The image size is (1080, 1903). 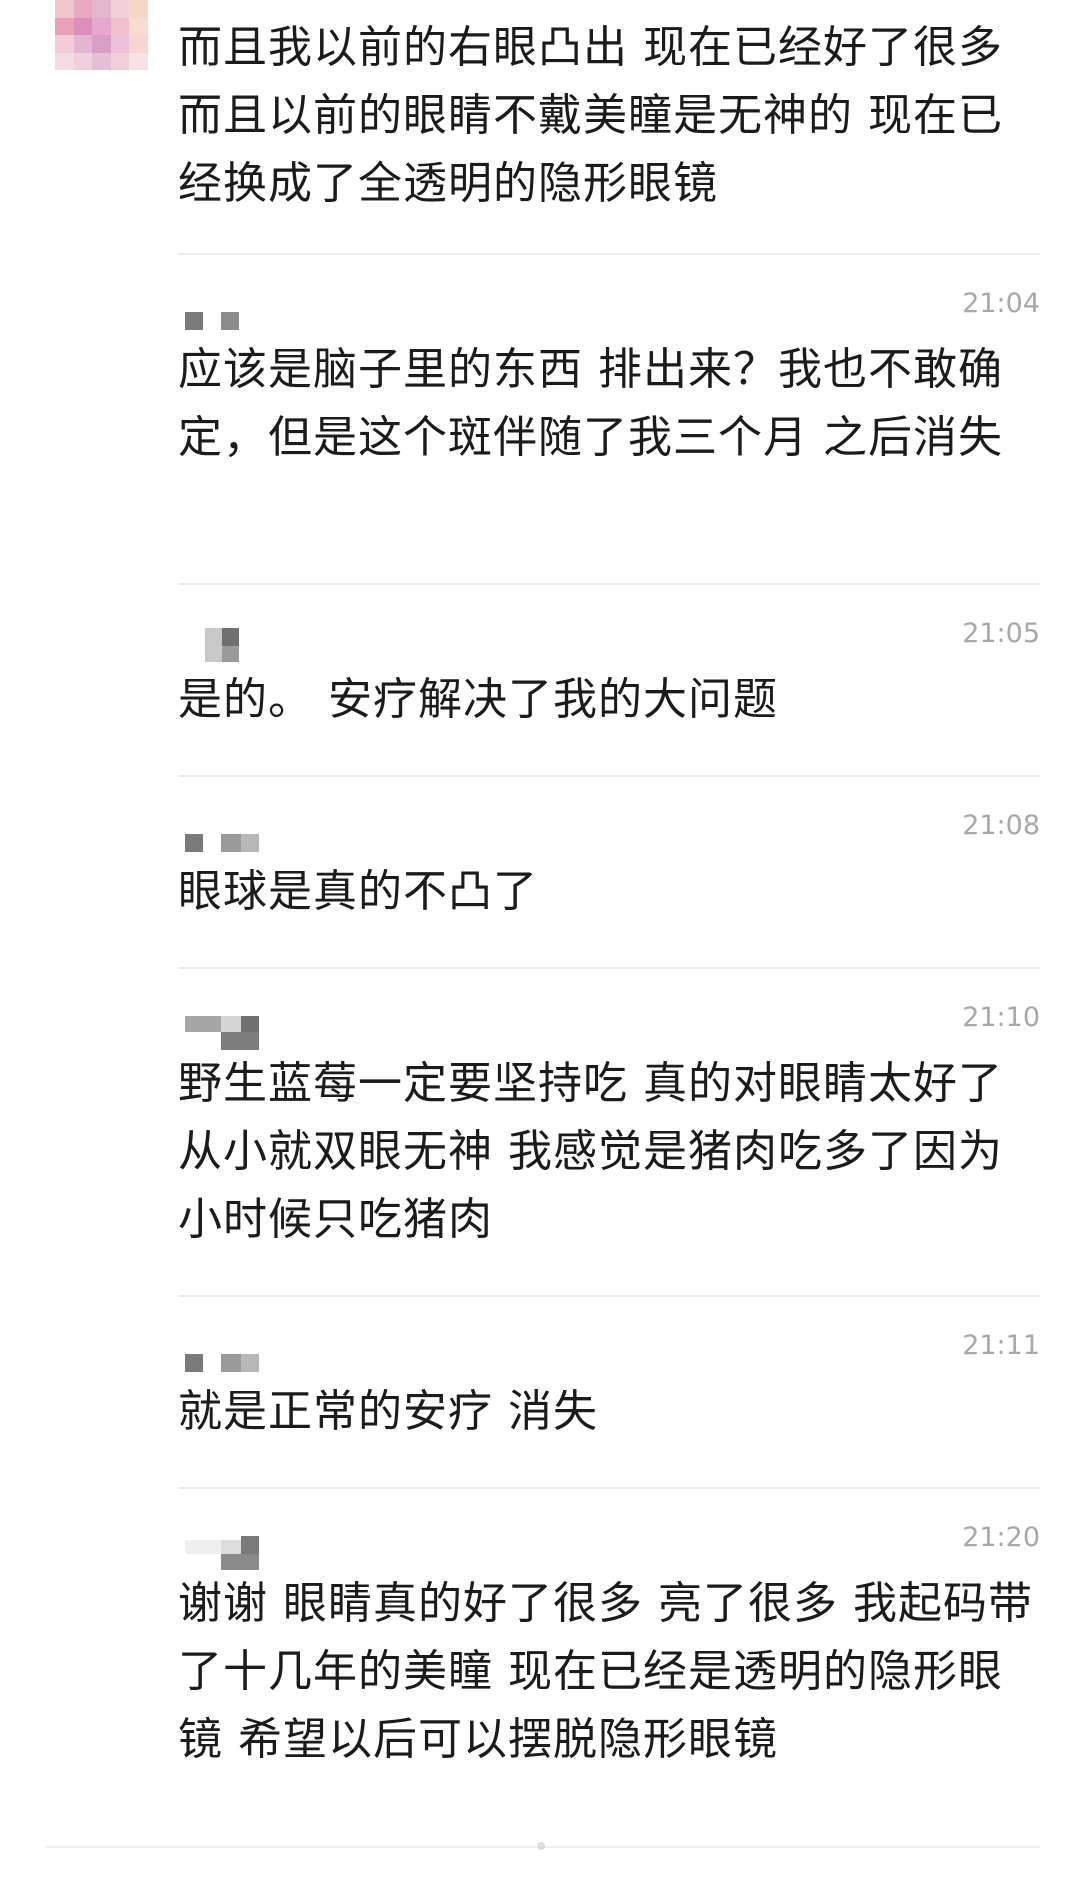 I want to click on comment-time: 21:11, so click(x=1001, y=1345).